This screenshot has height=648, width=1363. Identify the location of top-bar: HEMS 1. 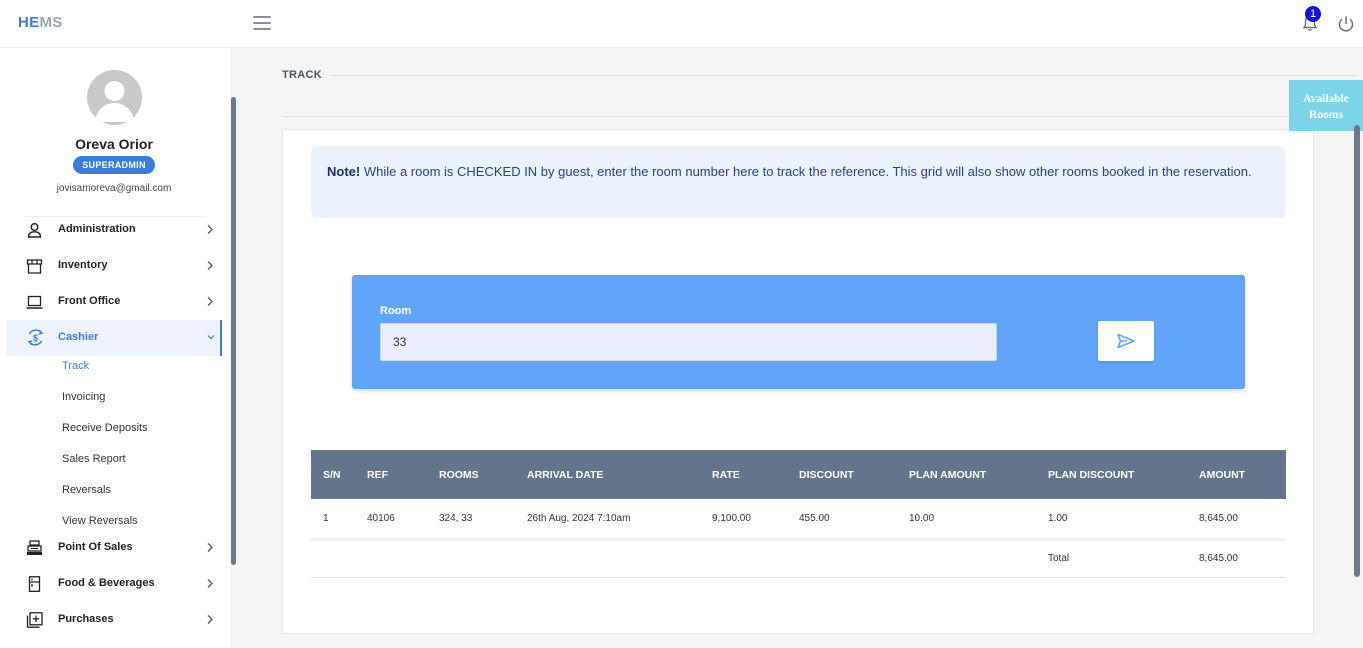
(681, 24).